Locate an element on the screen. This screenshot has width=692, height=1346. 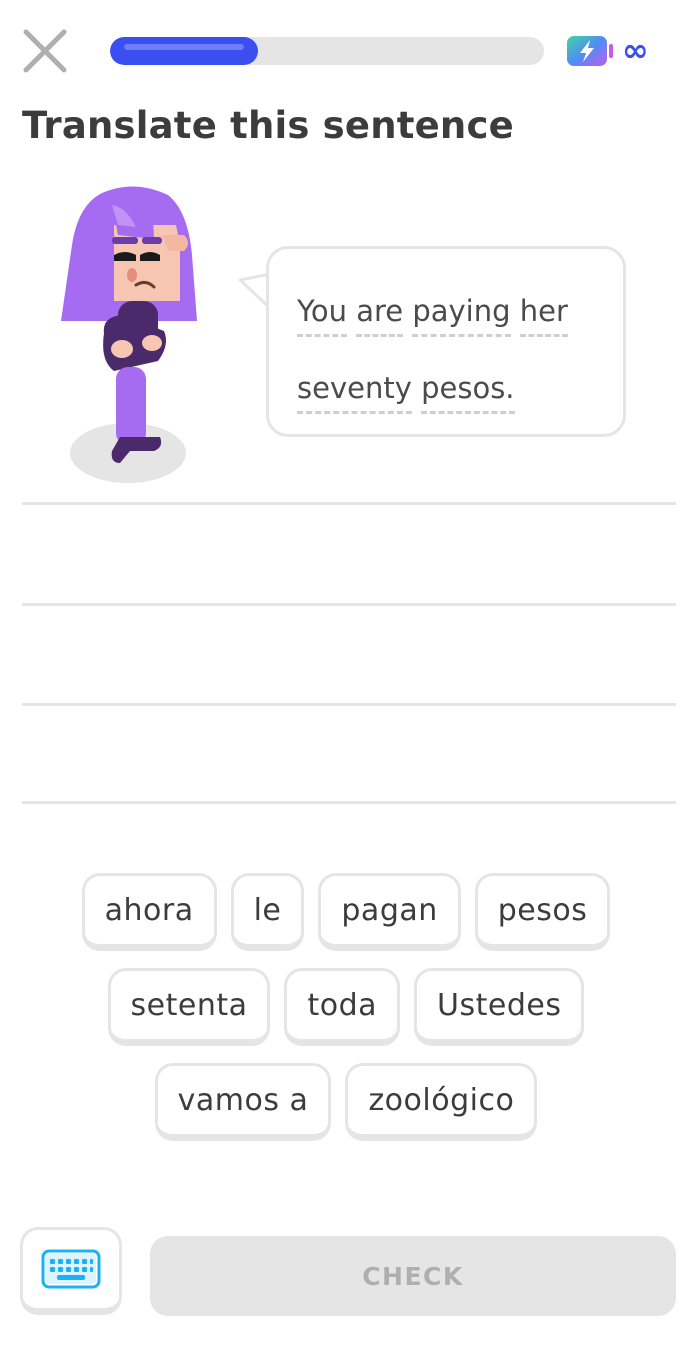
word-tile: pagan is located at coordinates (389, 912).